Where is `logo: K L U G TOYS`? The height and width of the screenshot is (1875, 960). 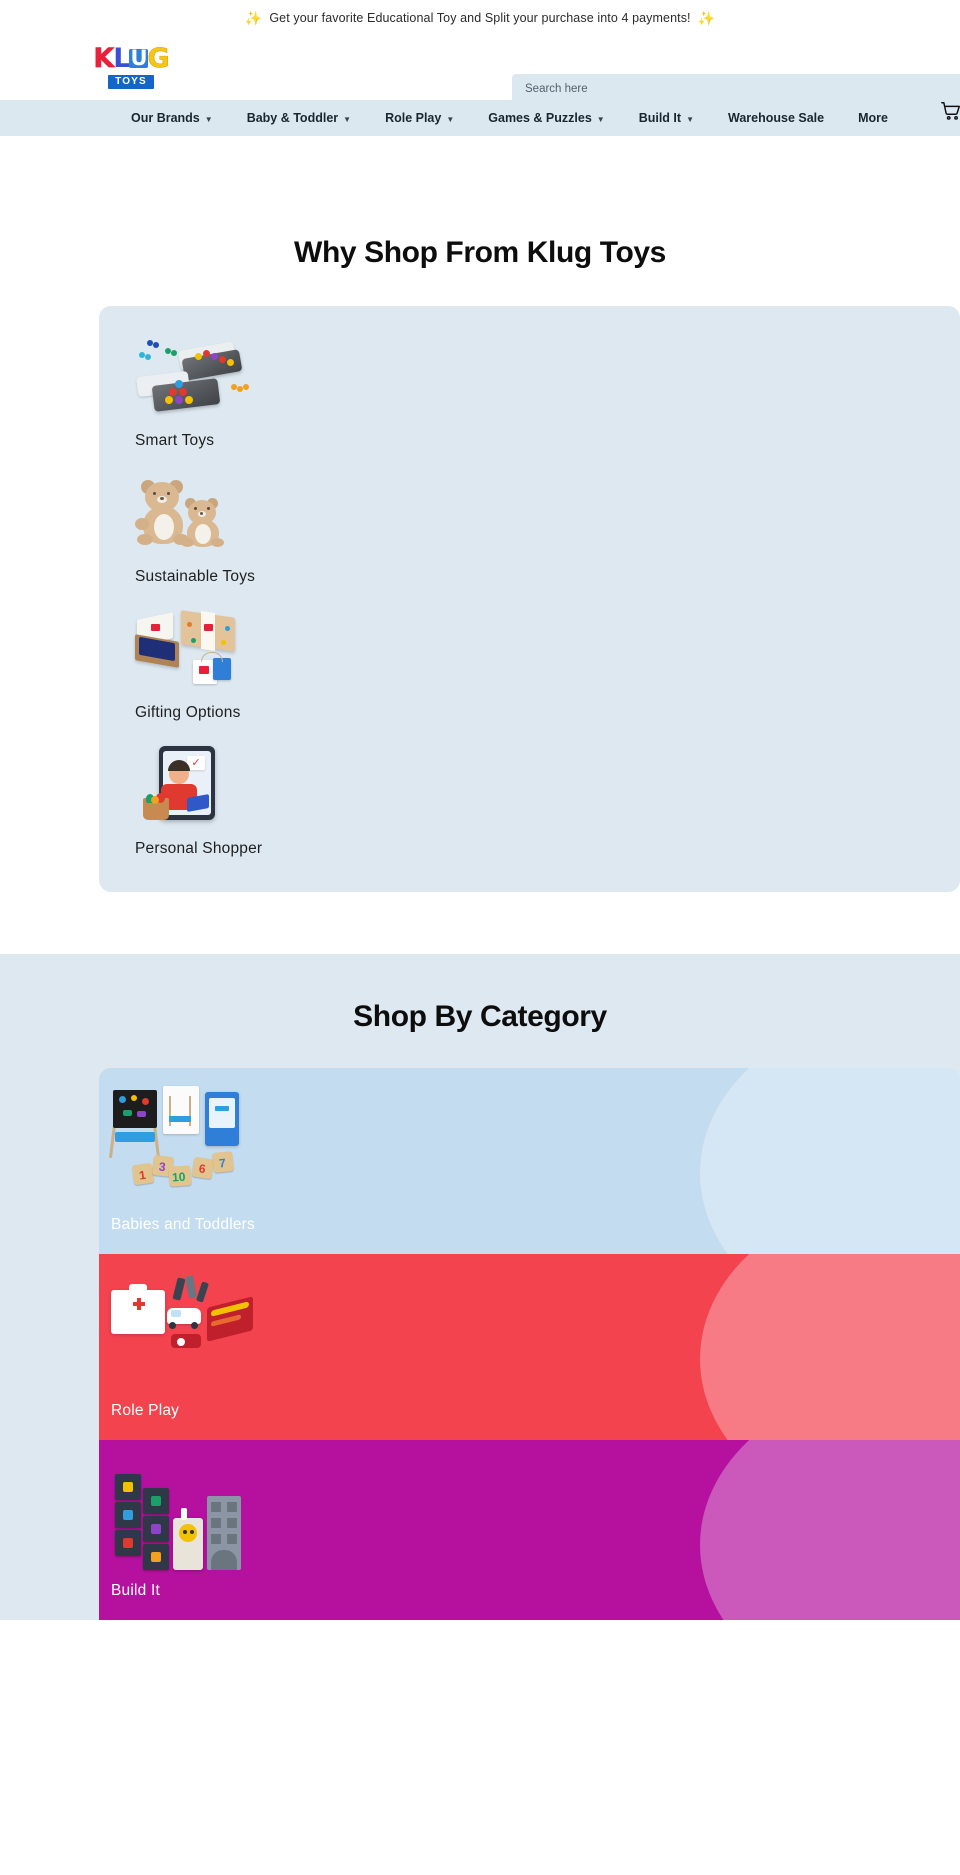 logo: K L U G TOYS is located at coordinates (131, 67).